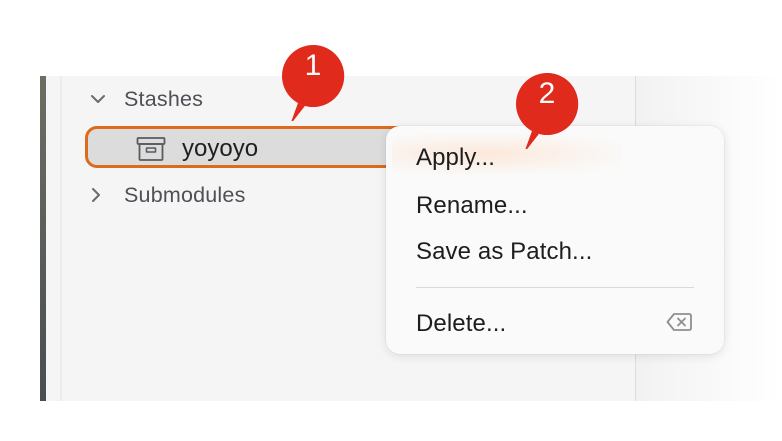 This screenshot has height=441, width=782. Describe the element at coordinates (61, 238) in the screenshot. I see `sidebar-inner-border` at that location.